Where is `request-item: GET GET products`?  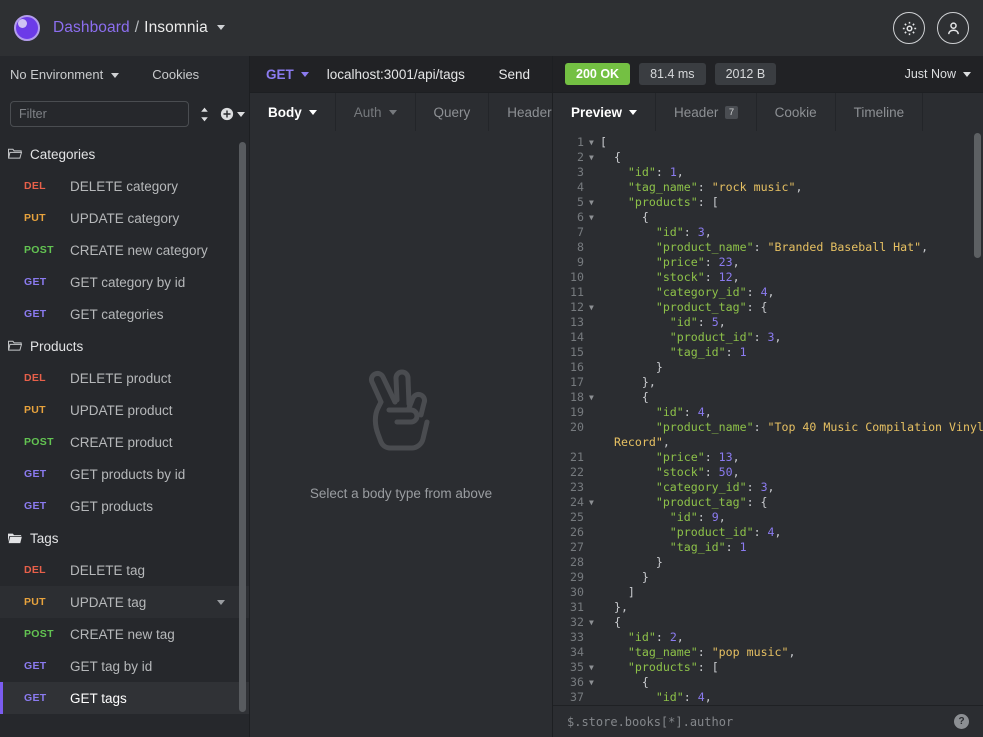
request-item: GET GET products is located at coordinates (124, 506).